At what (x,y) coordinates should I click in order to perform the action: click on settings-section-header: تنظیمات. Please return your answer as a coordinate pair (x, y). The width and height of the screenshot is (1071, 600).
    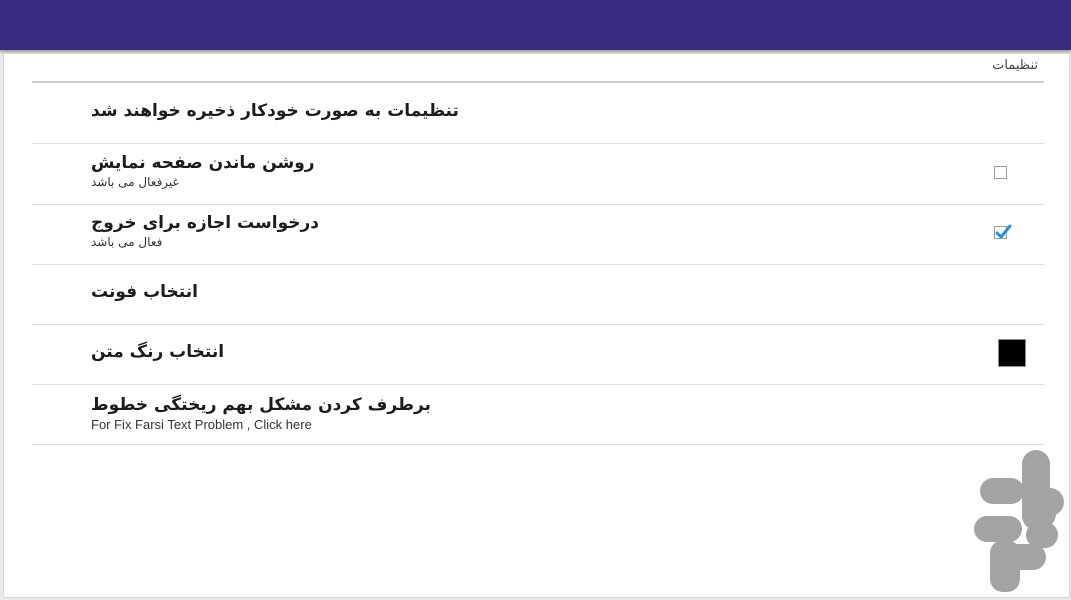
    Looking at the image, I should click on (538, 68).